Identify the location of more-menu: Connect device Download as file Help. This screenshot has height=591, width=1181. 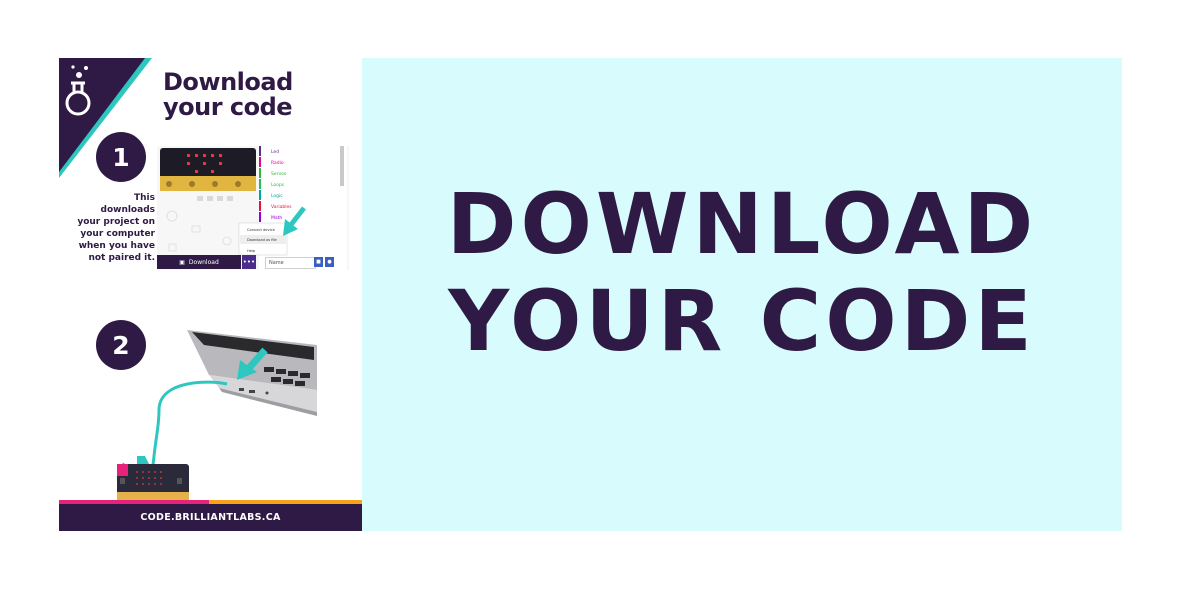
(263, 239).